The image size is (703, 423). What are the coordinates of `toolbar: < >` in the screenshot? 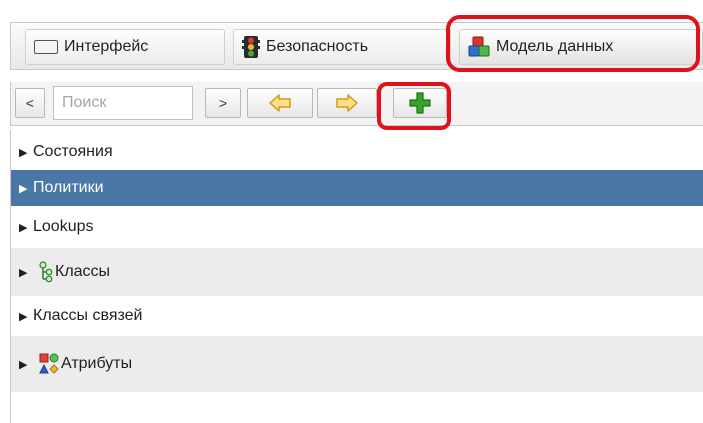 It's located at (356, 104).